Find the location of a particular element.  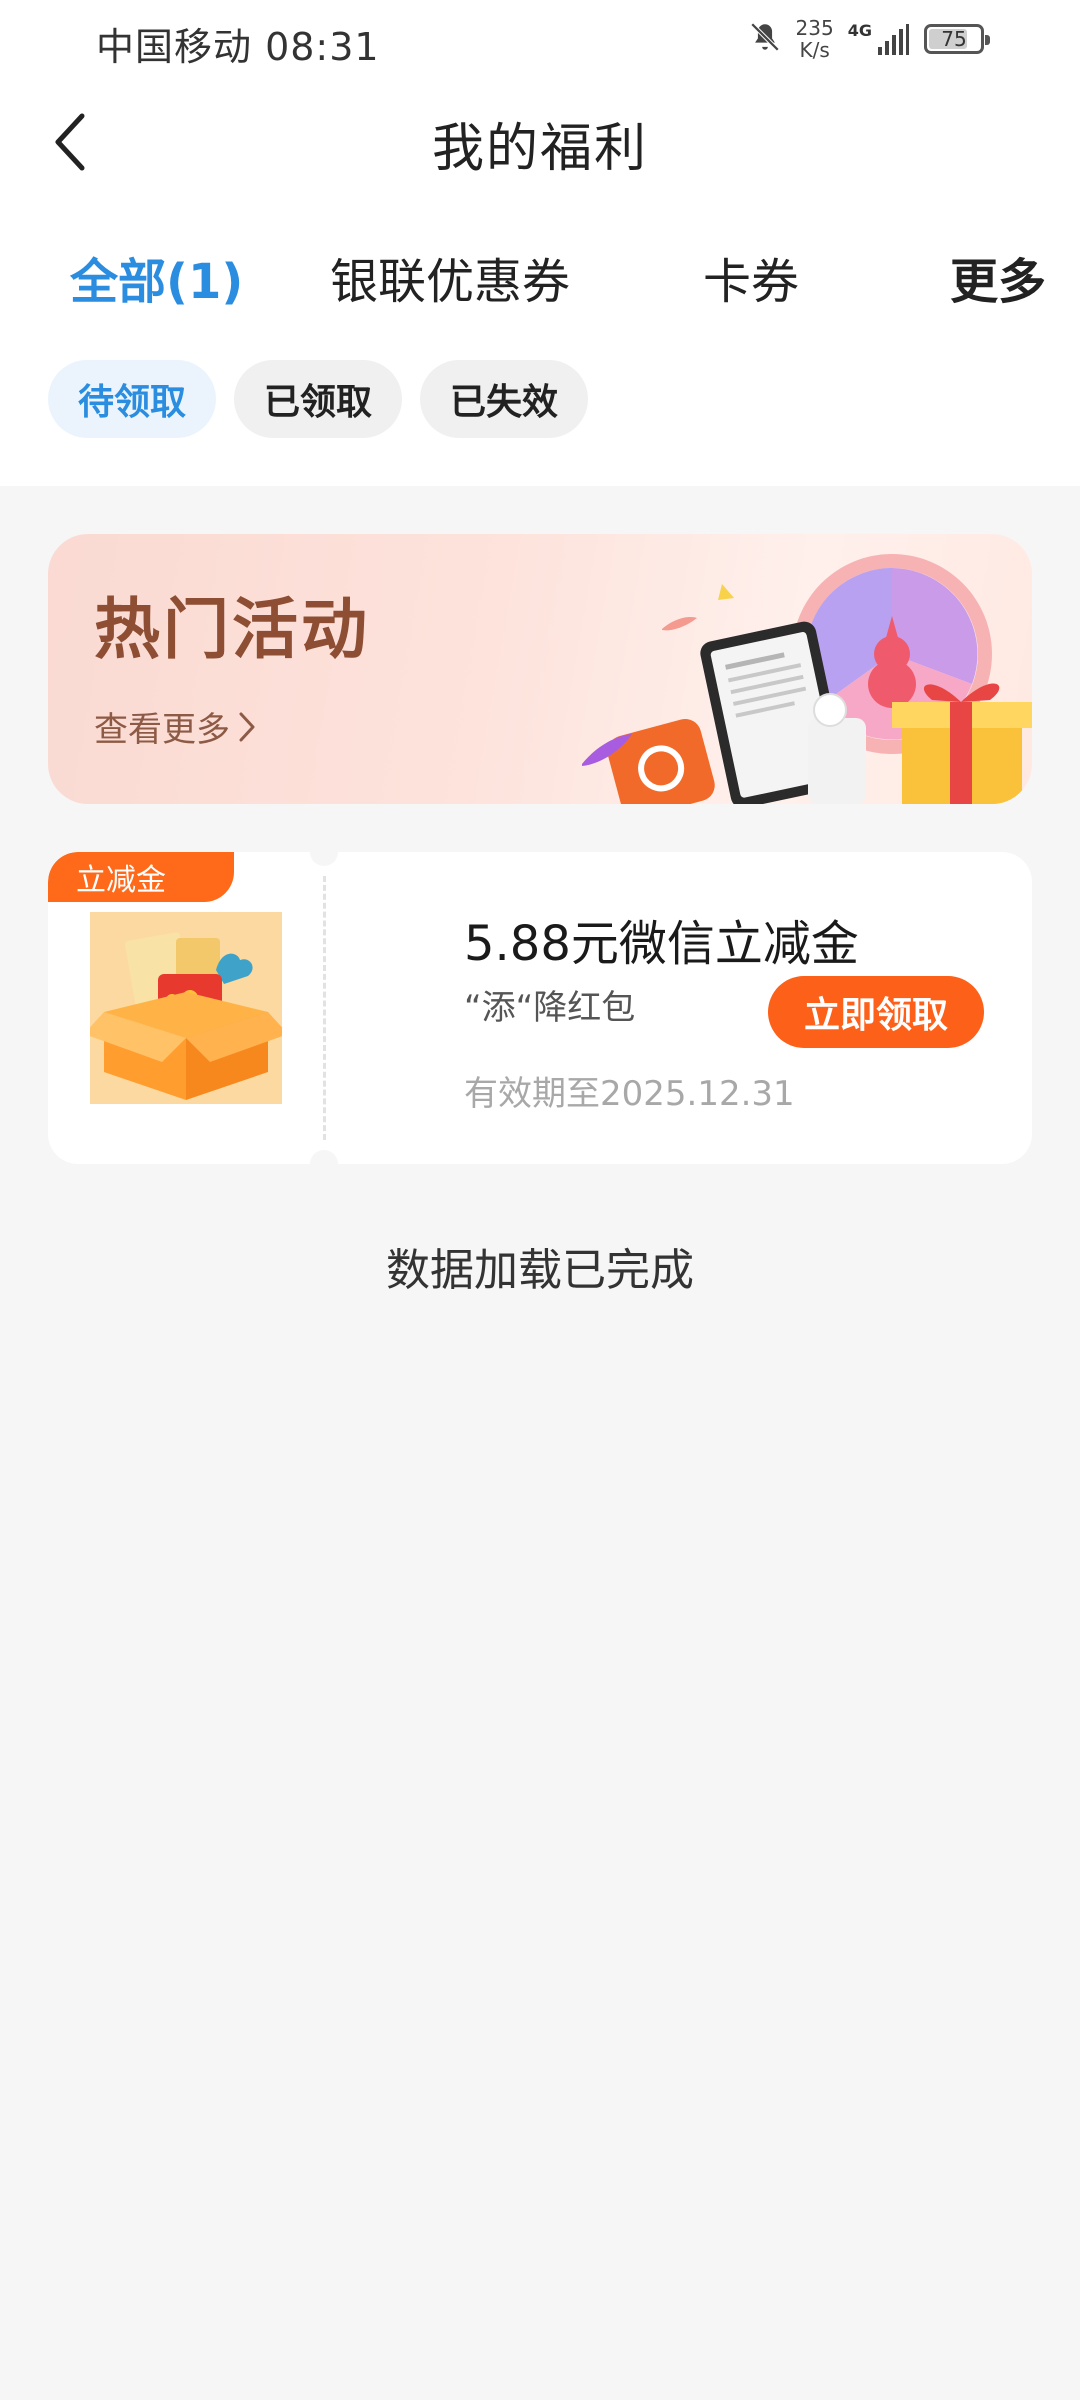

network-speed-unit: K/s is located at coordinates (814, 50).